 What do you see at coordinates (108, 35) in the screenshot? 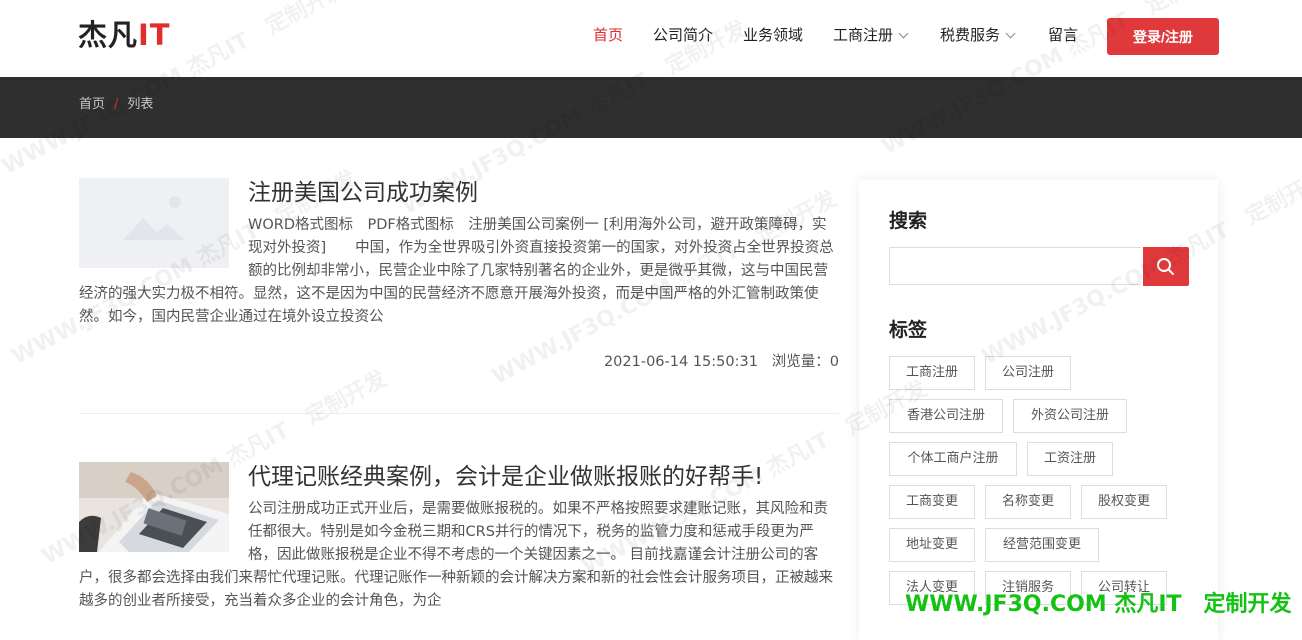
I see `logo-text: 杰凡` at bounding box center [108, 35].